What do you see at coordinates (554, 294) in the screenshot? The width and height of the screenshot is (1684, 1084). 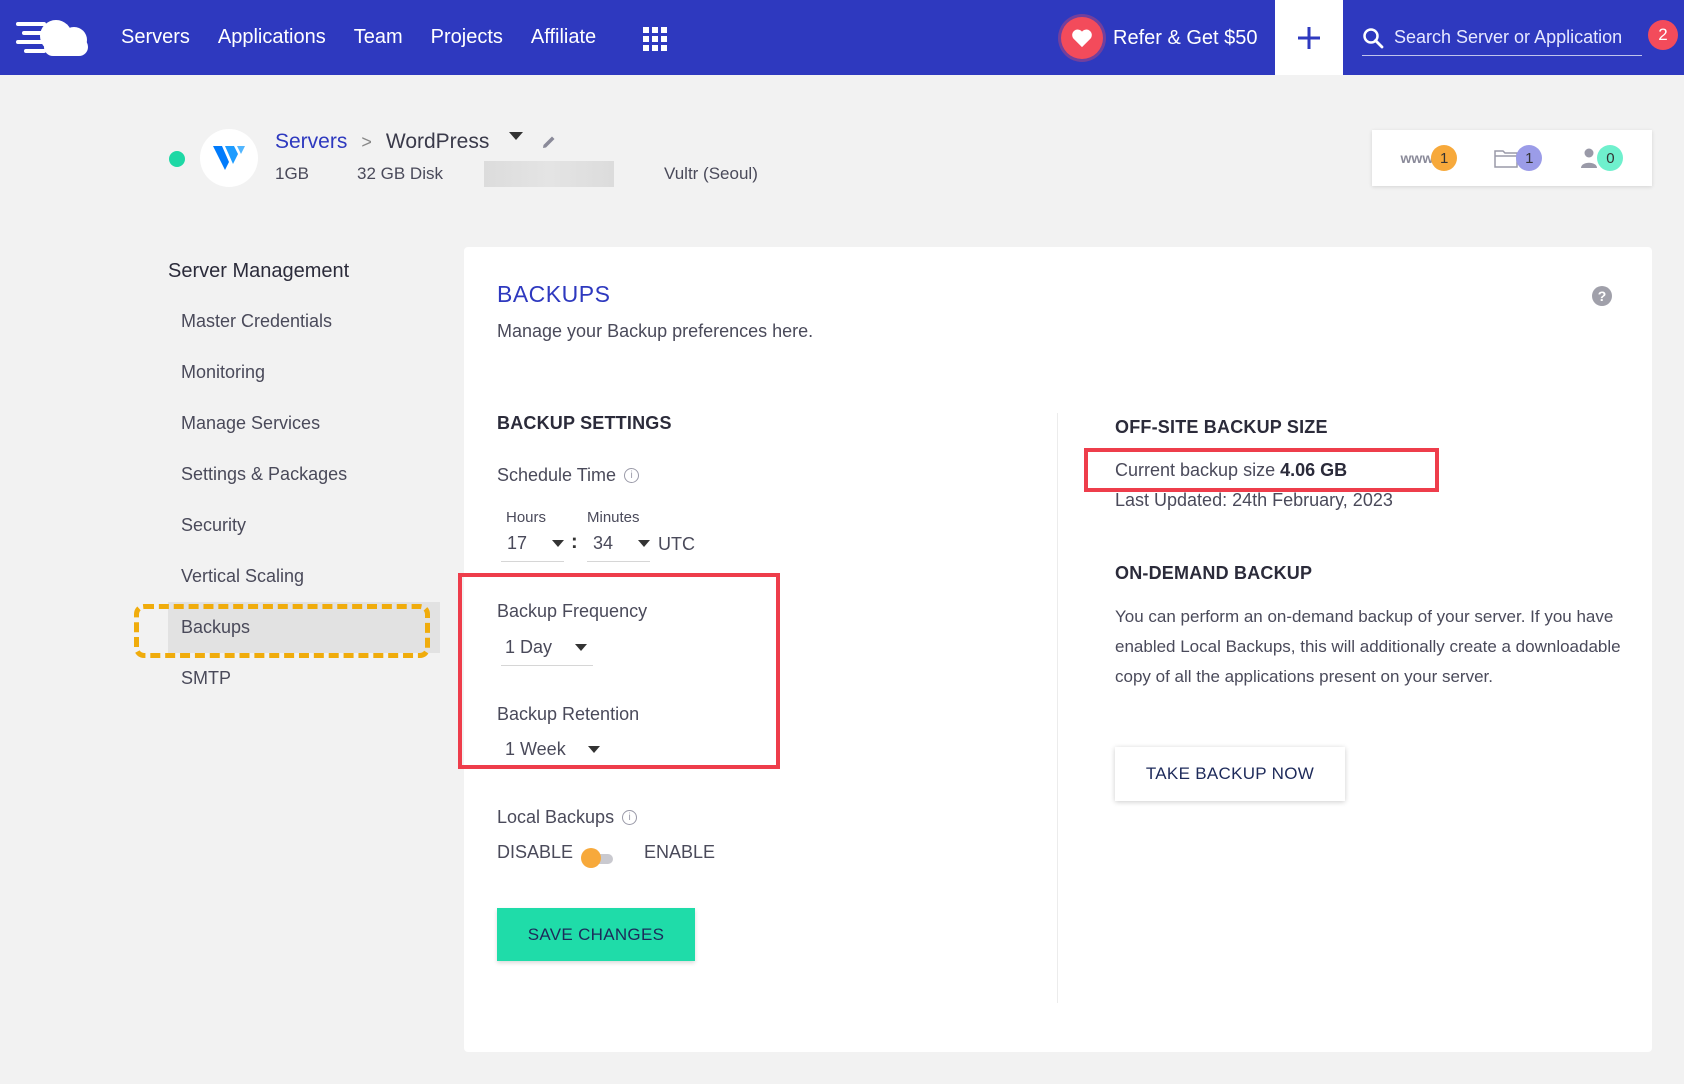 I see `page-title: BACKUPS` at bounding box center [554, 294].